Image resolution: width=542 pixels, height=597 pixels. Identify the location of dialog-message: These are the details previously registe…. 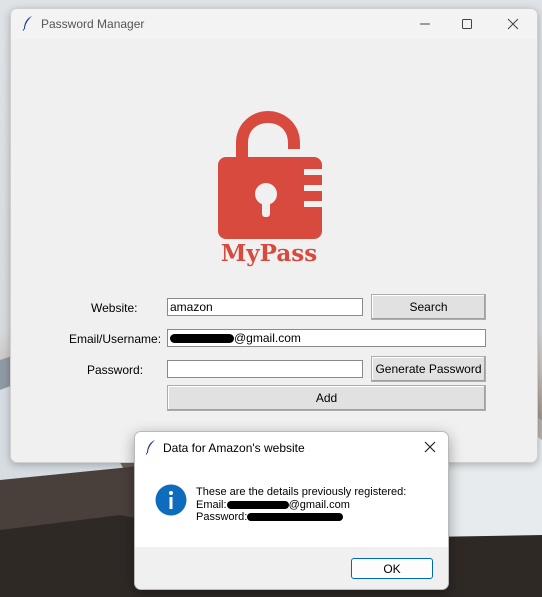
(301, 505).